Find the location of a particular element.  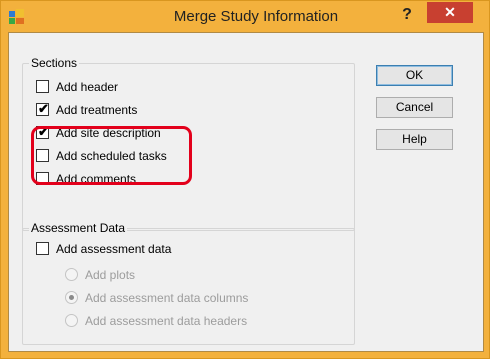

highlight-annotation is located at coordinates (111, 155).